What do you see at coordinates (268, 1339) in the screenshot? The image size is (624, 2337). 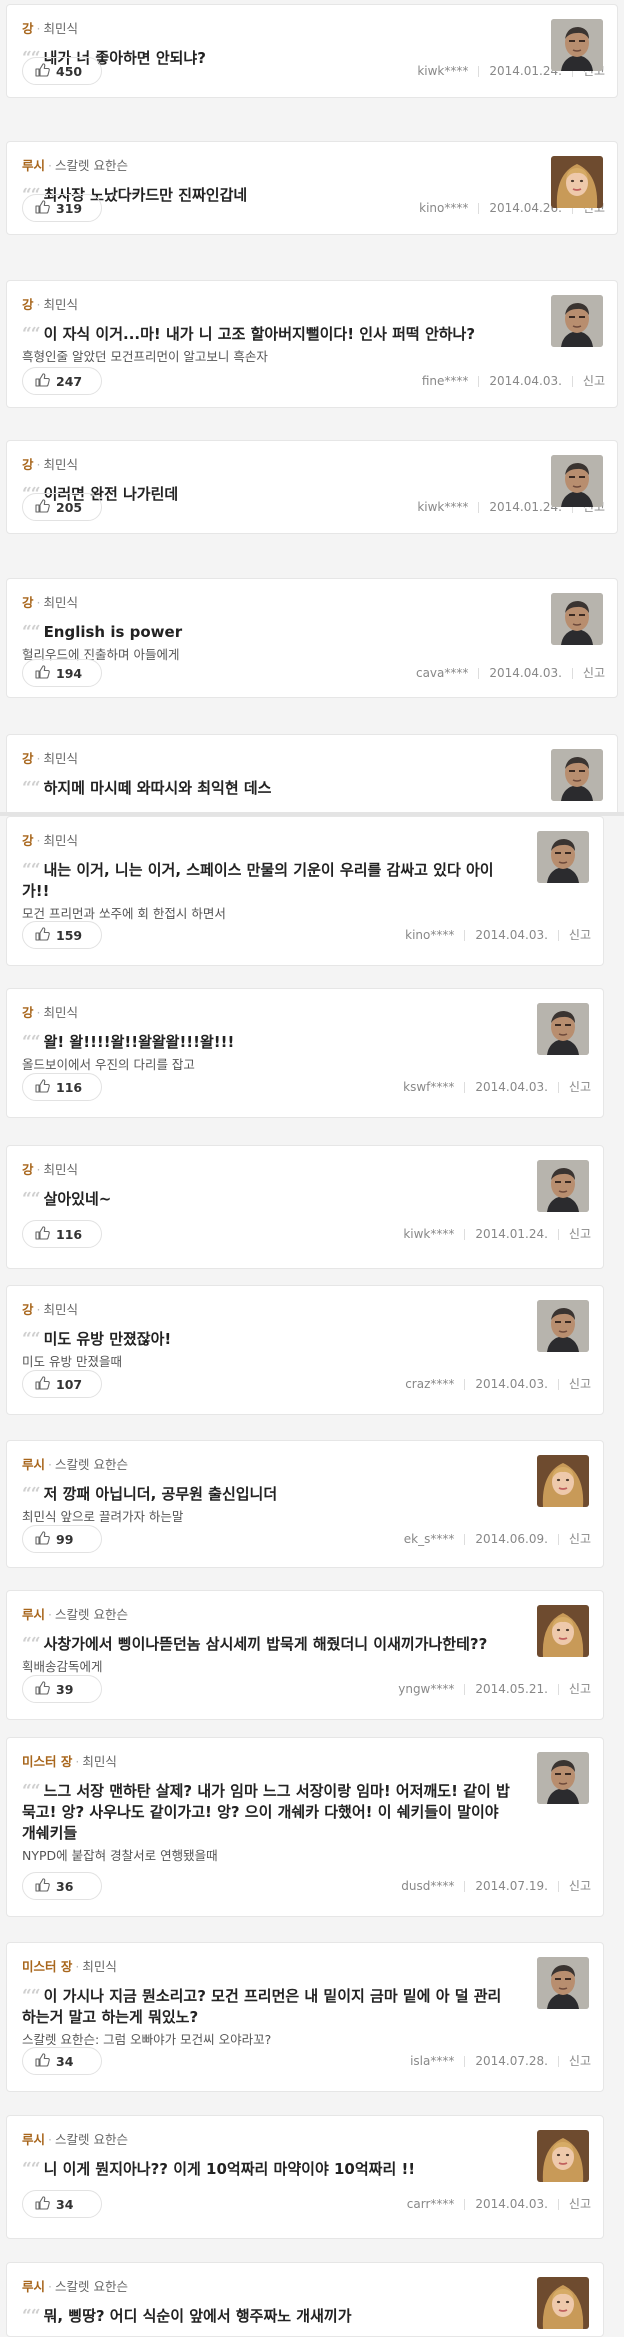 I see `quote-text-block: ““ 미도 유방 만졌잖아!` at bounding box center [268, 1339].